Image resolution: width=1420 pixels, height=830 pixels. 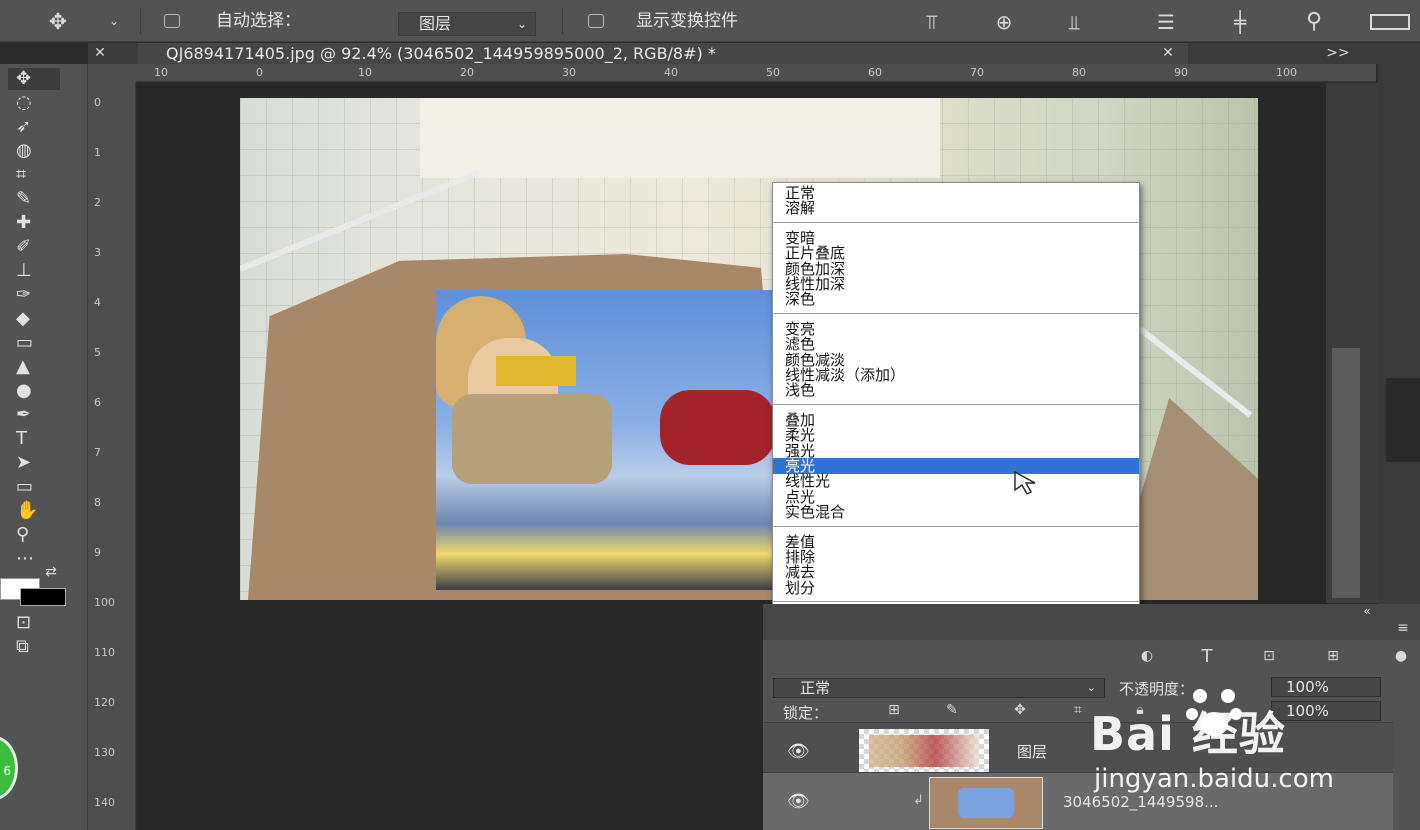 What do you see at coordinates (34, 391) in the screenshot?
I see `dodge-tool: ●` at bounding box center [34, 391].